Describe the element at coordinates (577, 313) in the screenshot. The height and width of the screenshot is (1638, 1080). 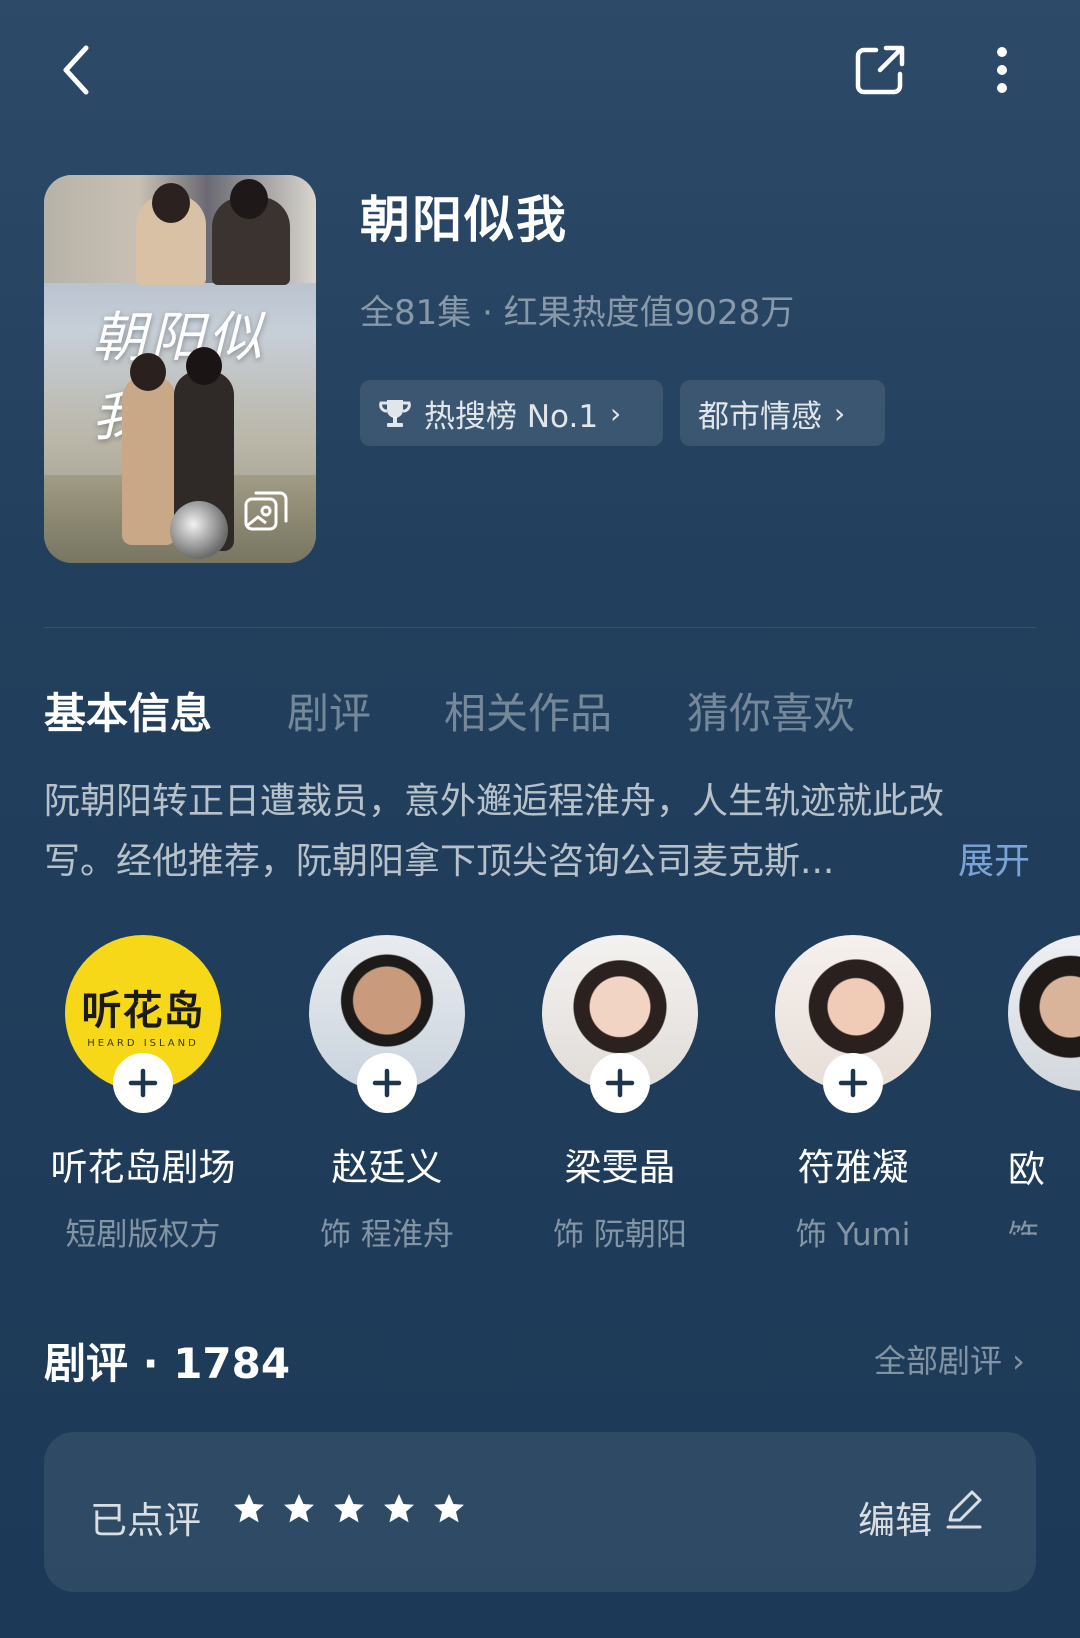
I see `drama-meta: 全81集 · 红果热度值9028万` at that location.